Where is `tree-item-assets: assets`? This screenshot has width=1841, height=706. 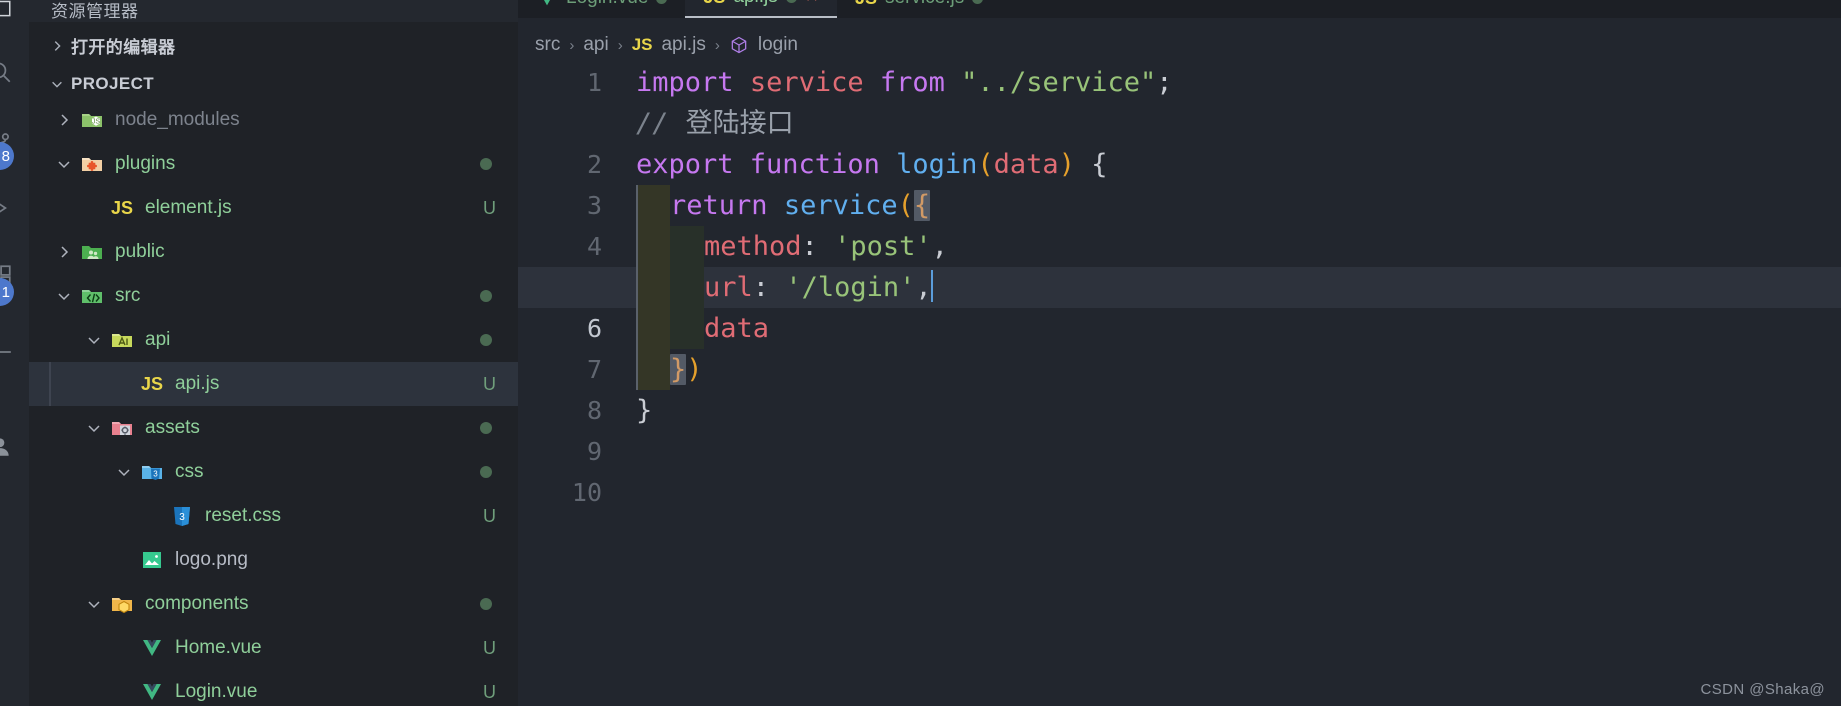 tree-item-assets: assets is located at coordinates (273, 428).